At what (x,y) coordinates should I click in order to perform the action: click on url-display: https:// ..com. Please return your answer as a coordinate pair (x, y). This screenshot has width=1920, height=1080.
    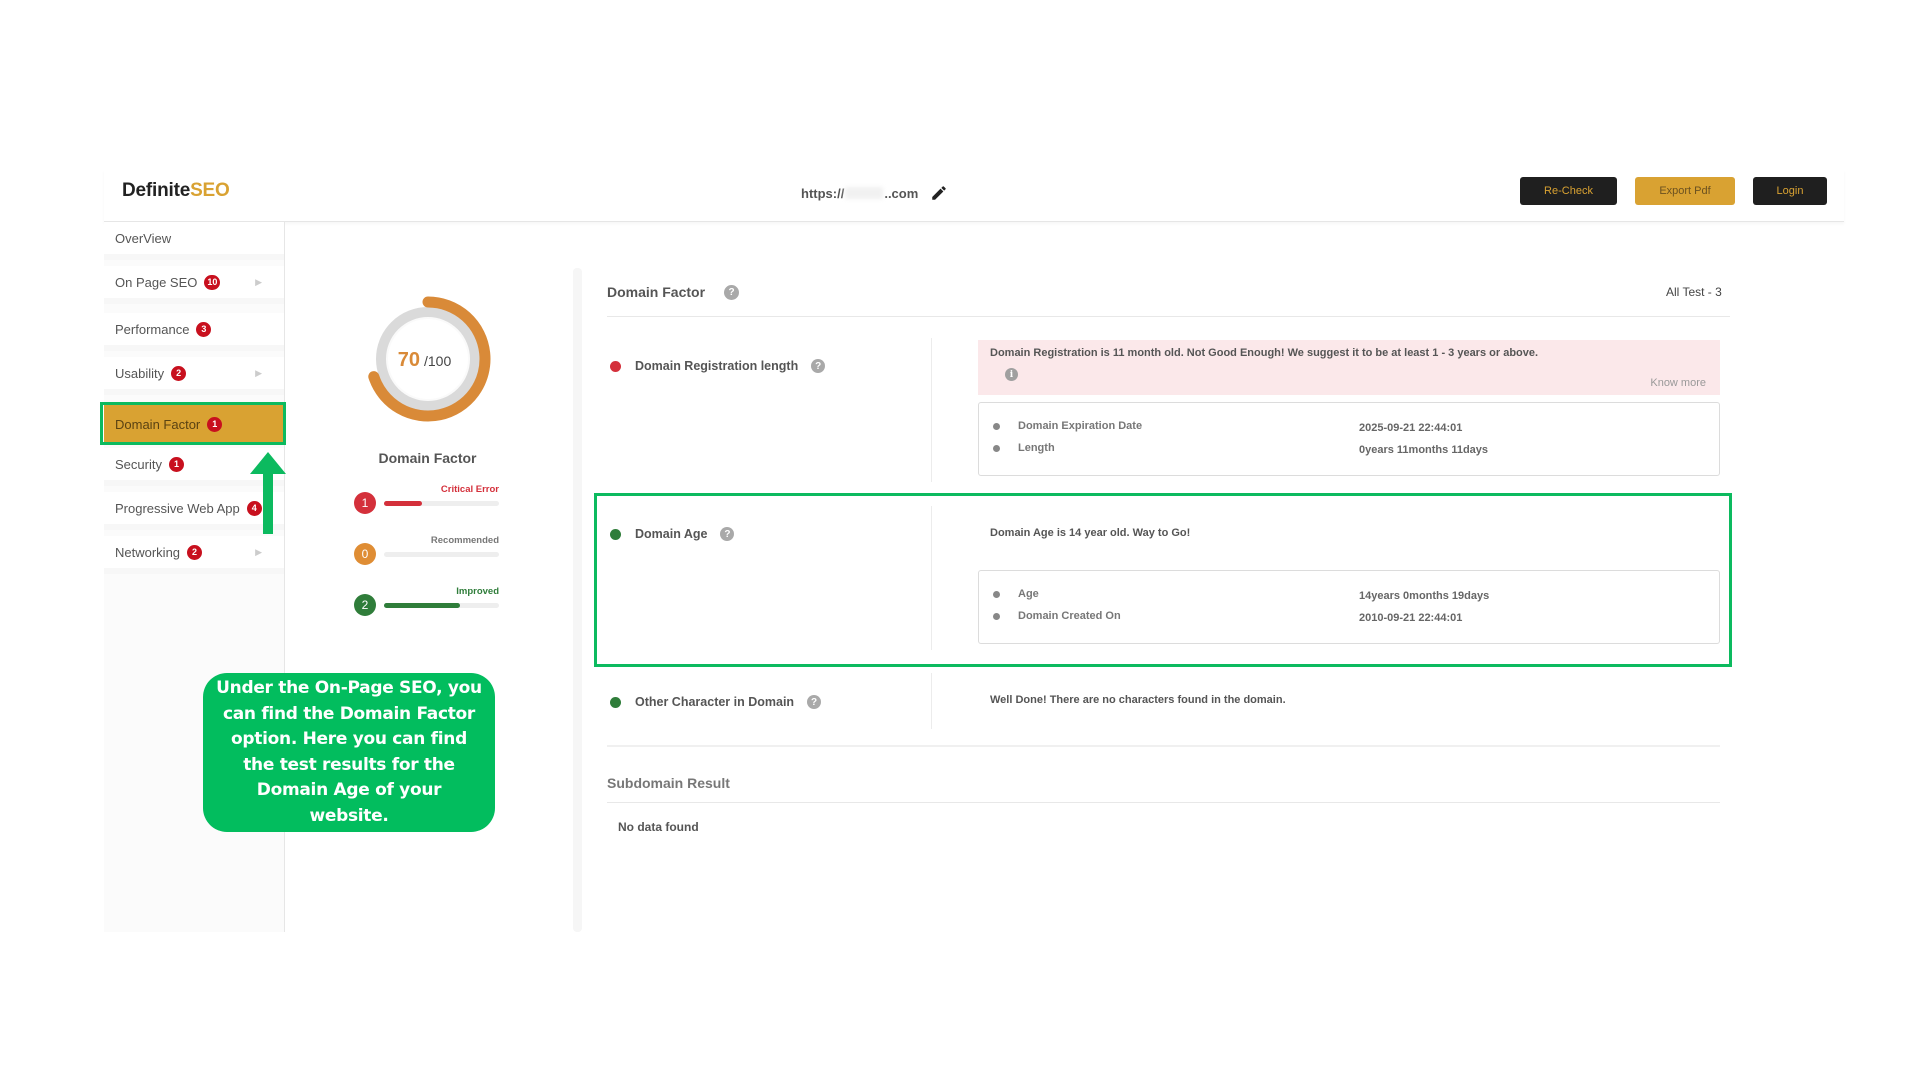
    Looking at the image, I should click on (874, 193).